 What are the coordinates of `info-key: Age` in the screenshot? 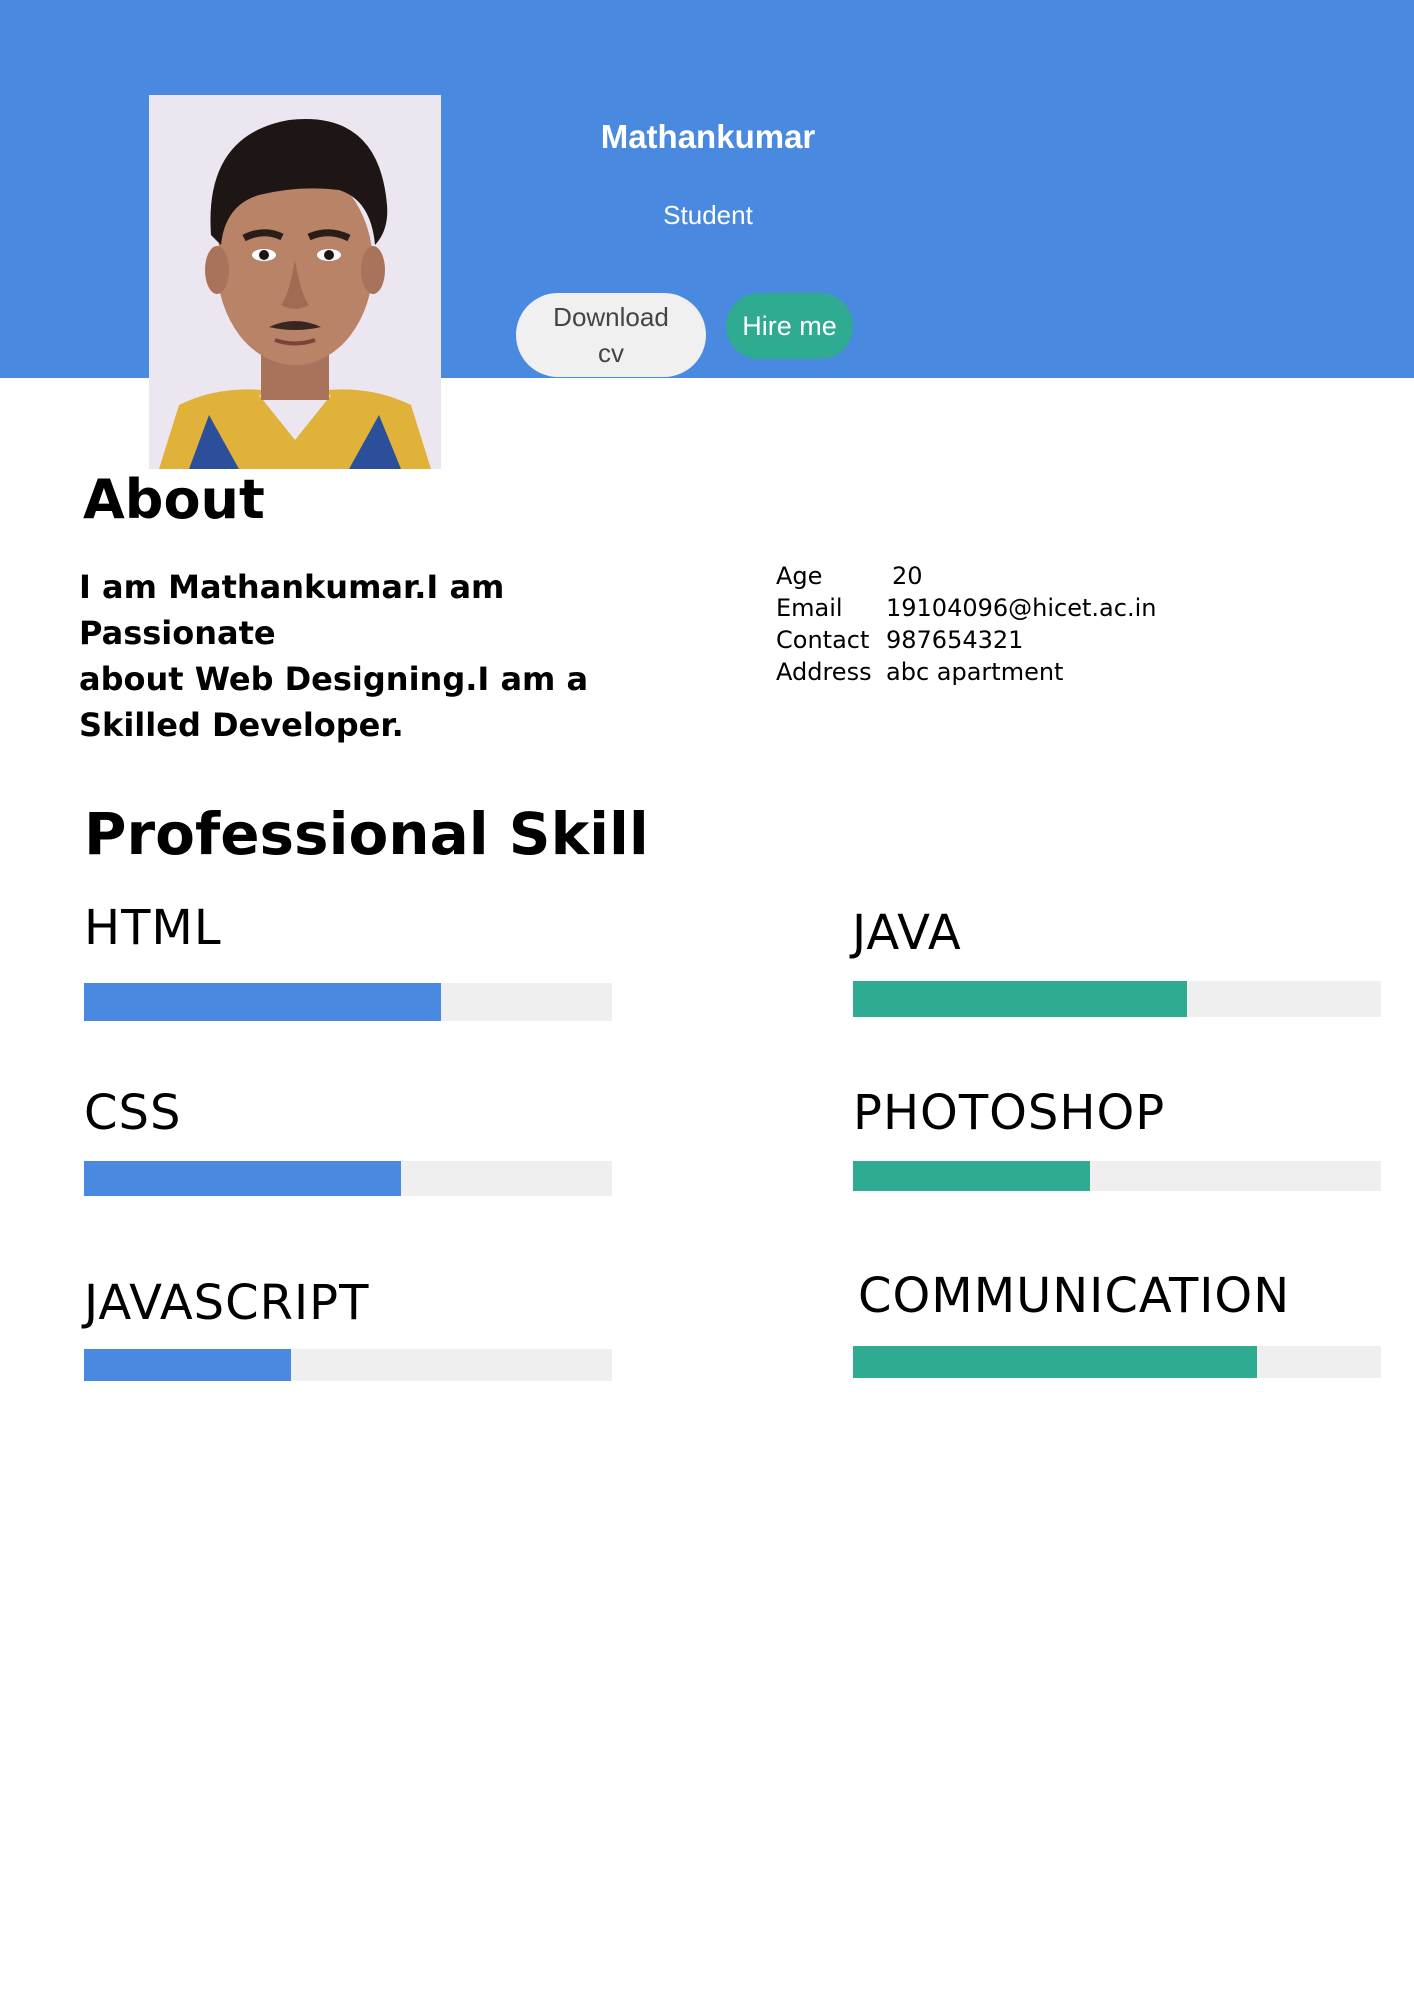 It's located at (799, 576).